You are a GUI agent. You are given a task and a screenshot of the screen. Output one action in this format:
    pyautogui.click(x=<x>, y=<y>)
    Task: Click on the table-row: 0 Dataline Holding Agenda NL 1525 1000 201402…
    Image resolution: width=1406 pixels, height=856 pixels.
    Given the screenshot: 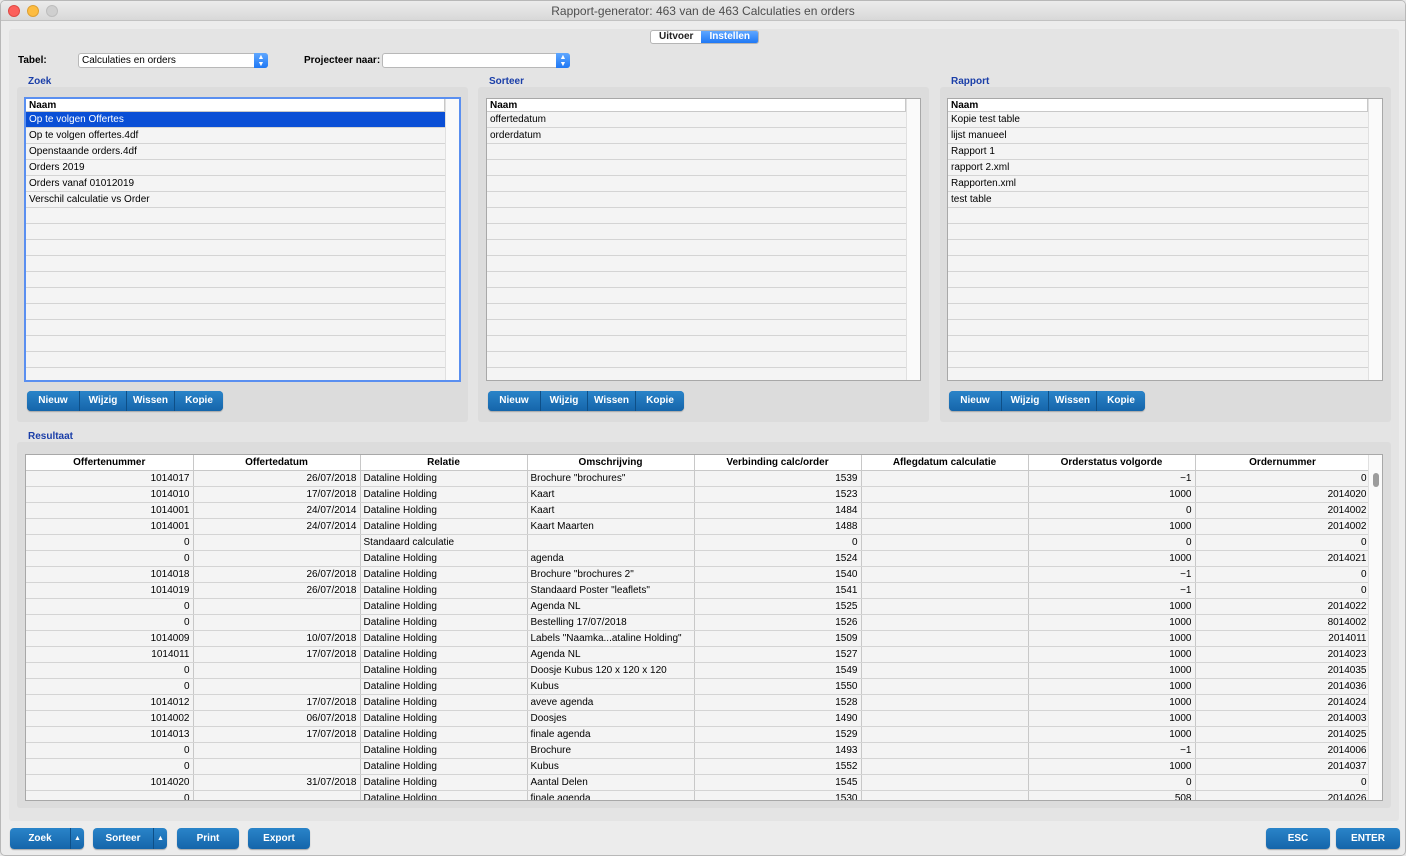 What is the action you would take?
    pyautogui.click(x=698, y=606)
    